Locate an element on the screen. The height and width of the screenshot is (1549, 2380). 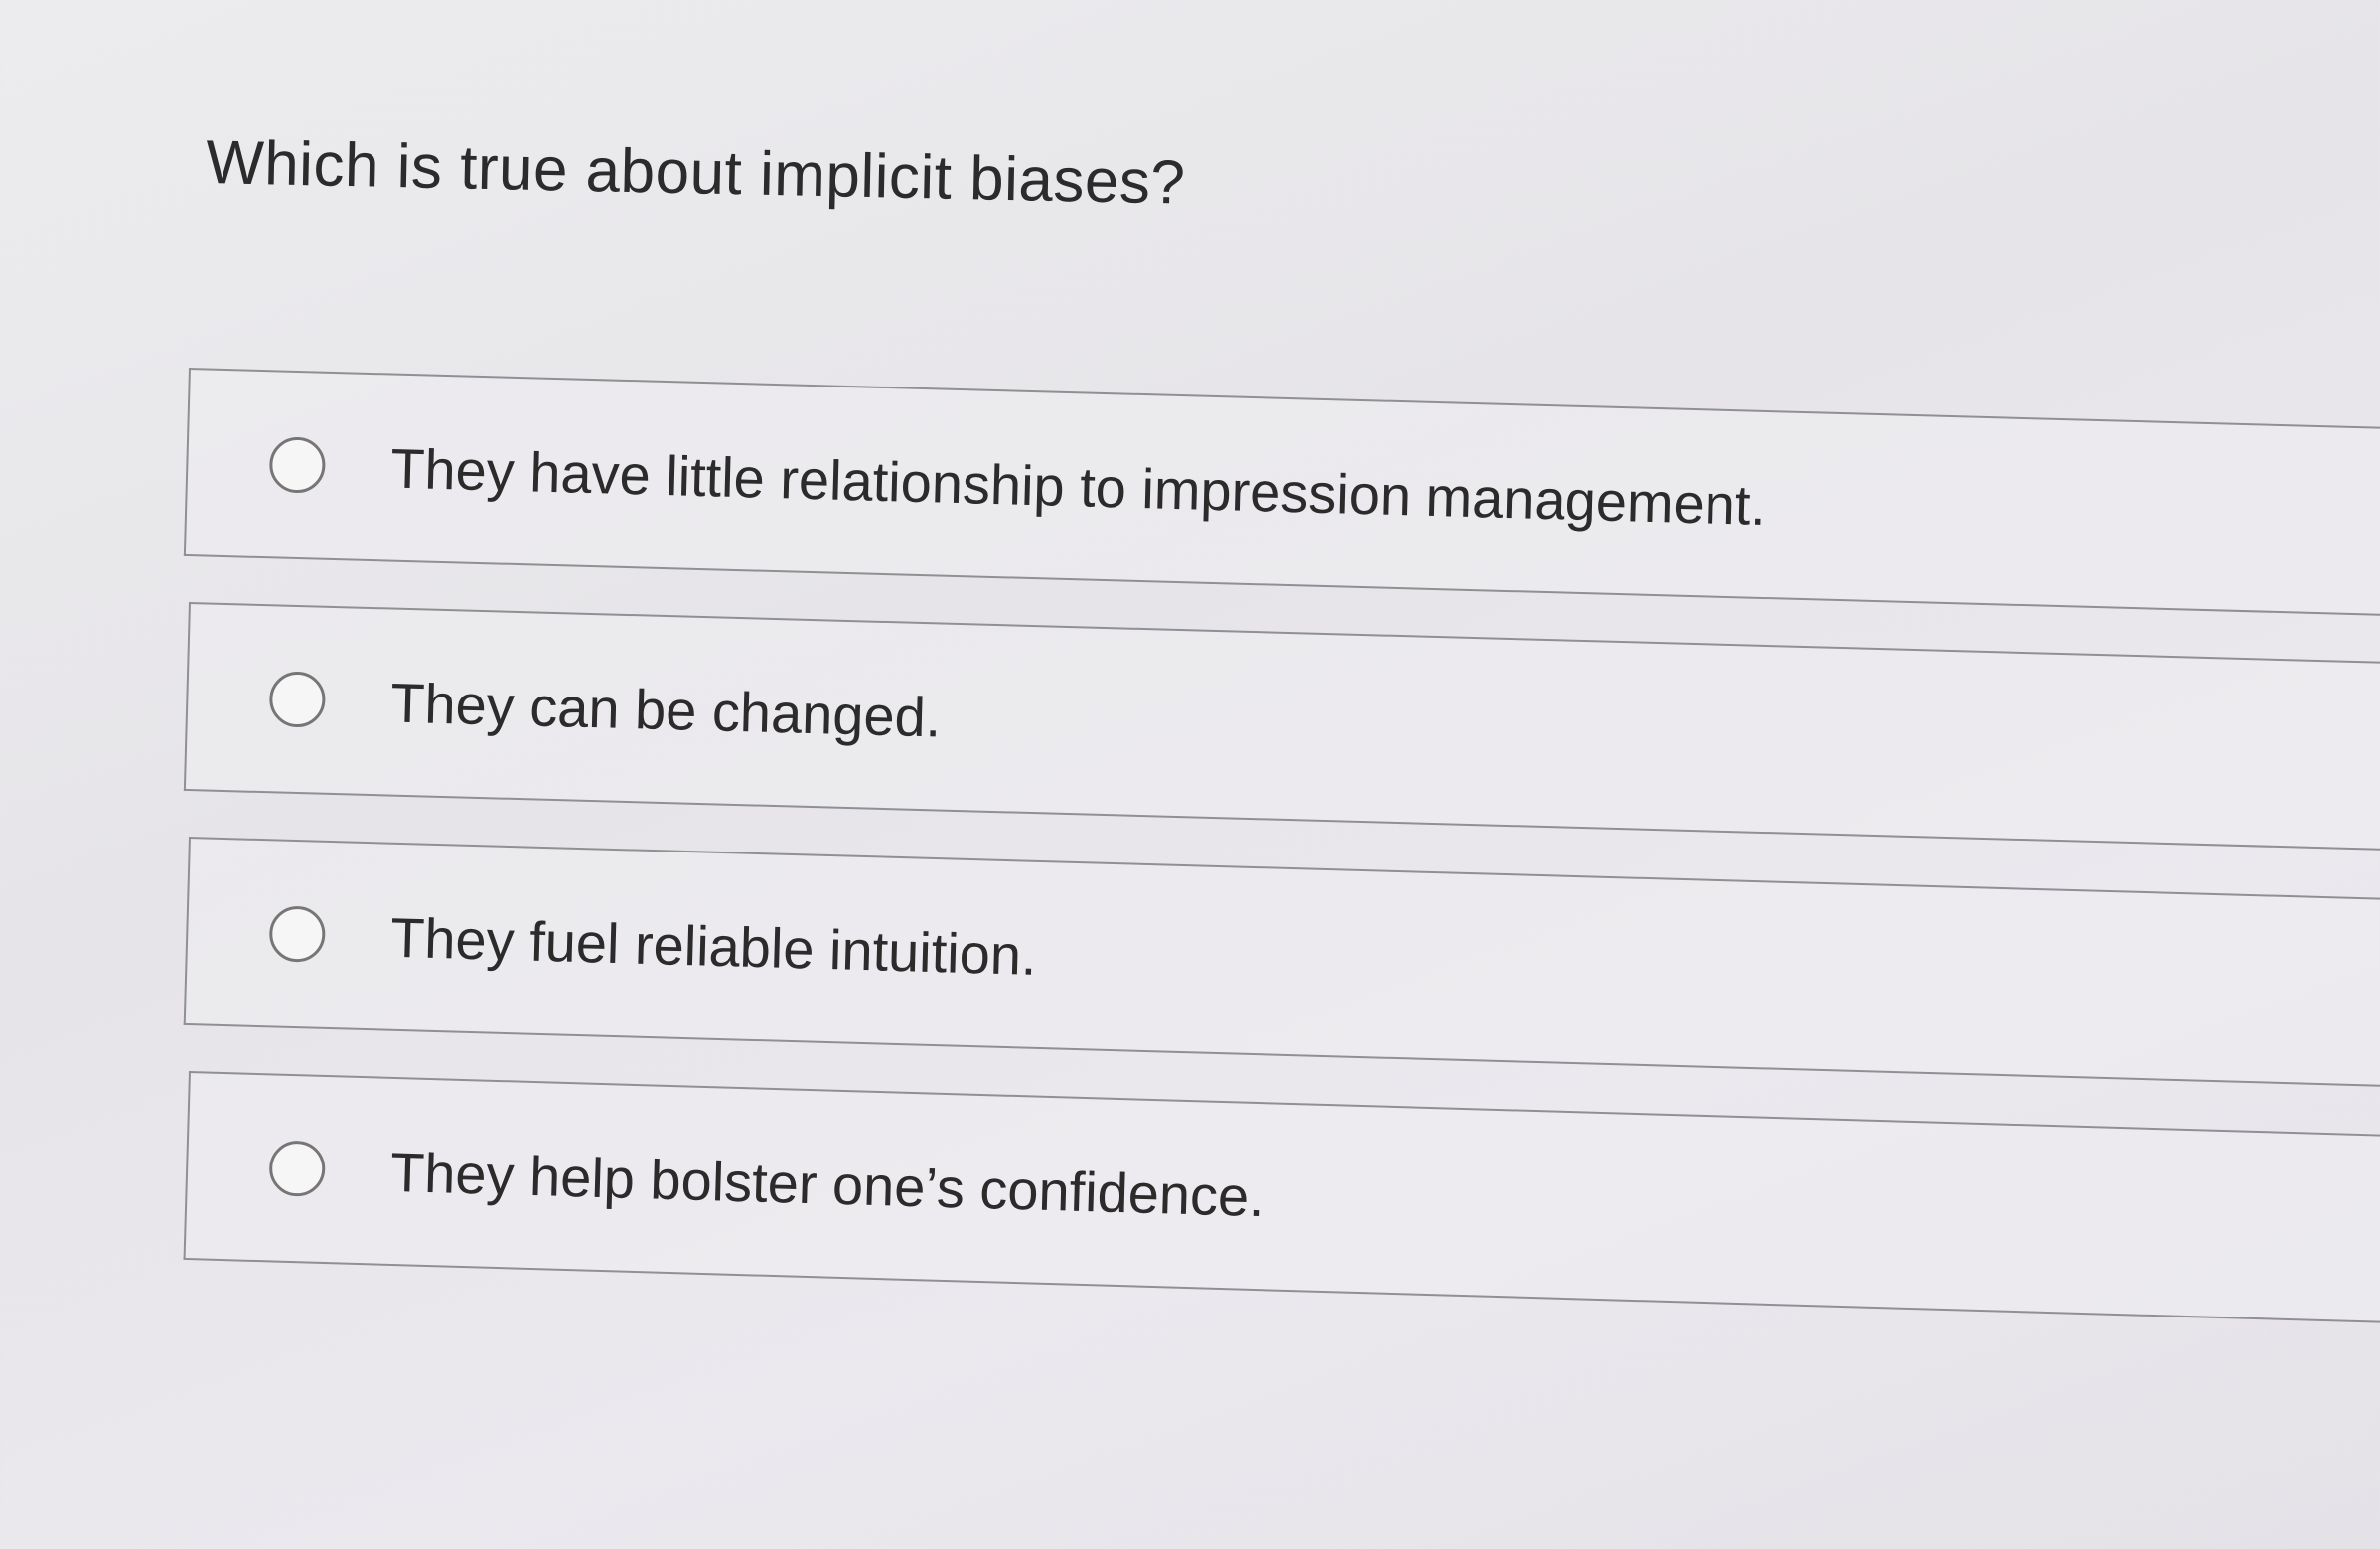
question-text: Which is true about implicit biases? is located at coordinates (696, 172).